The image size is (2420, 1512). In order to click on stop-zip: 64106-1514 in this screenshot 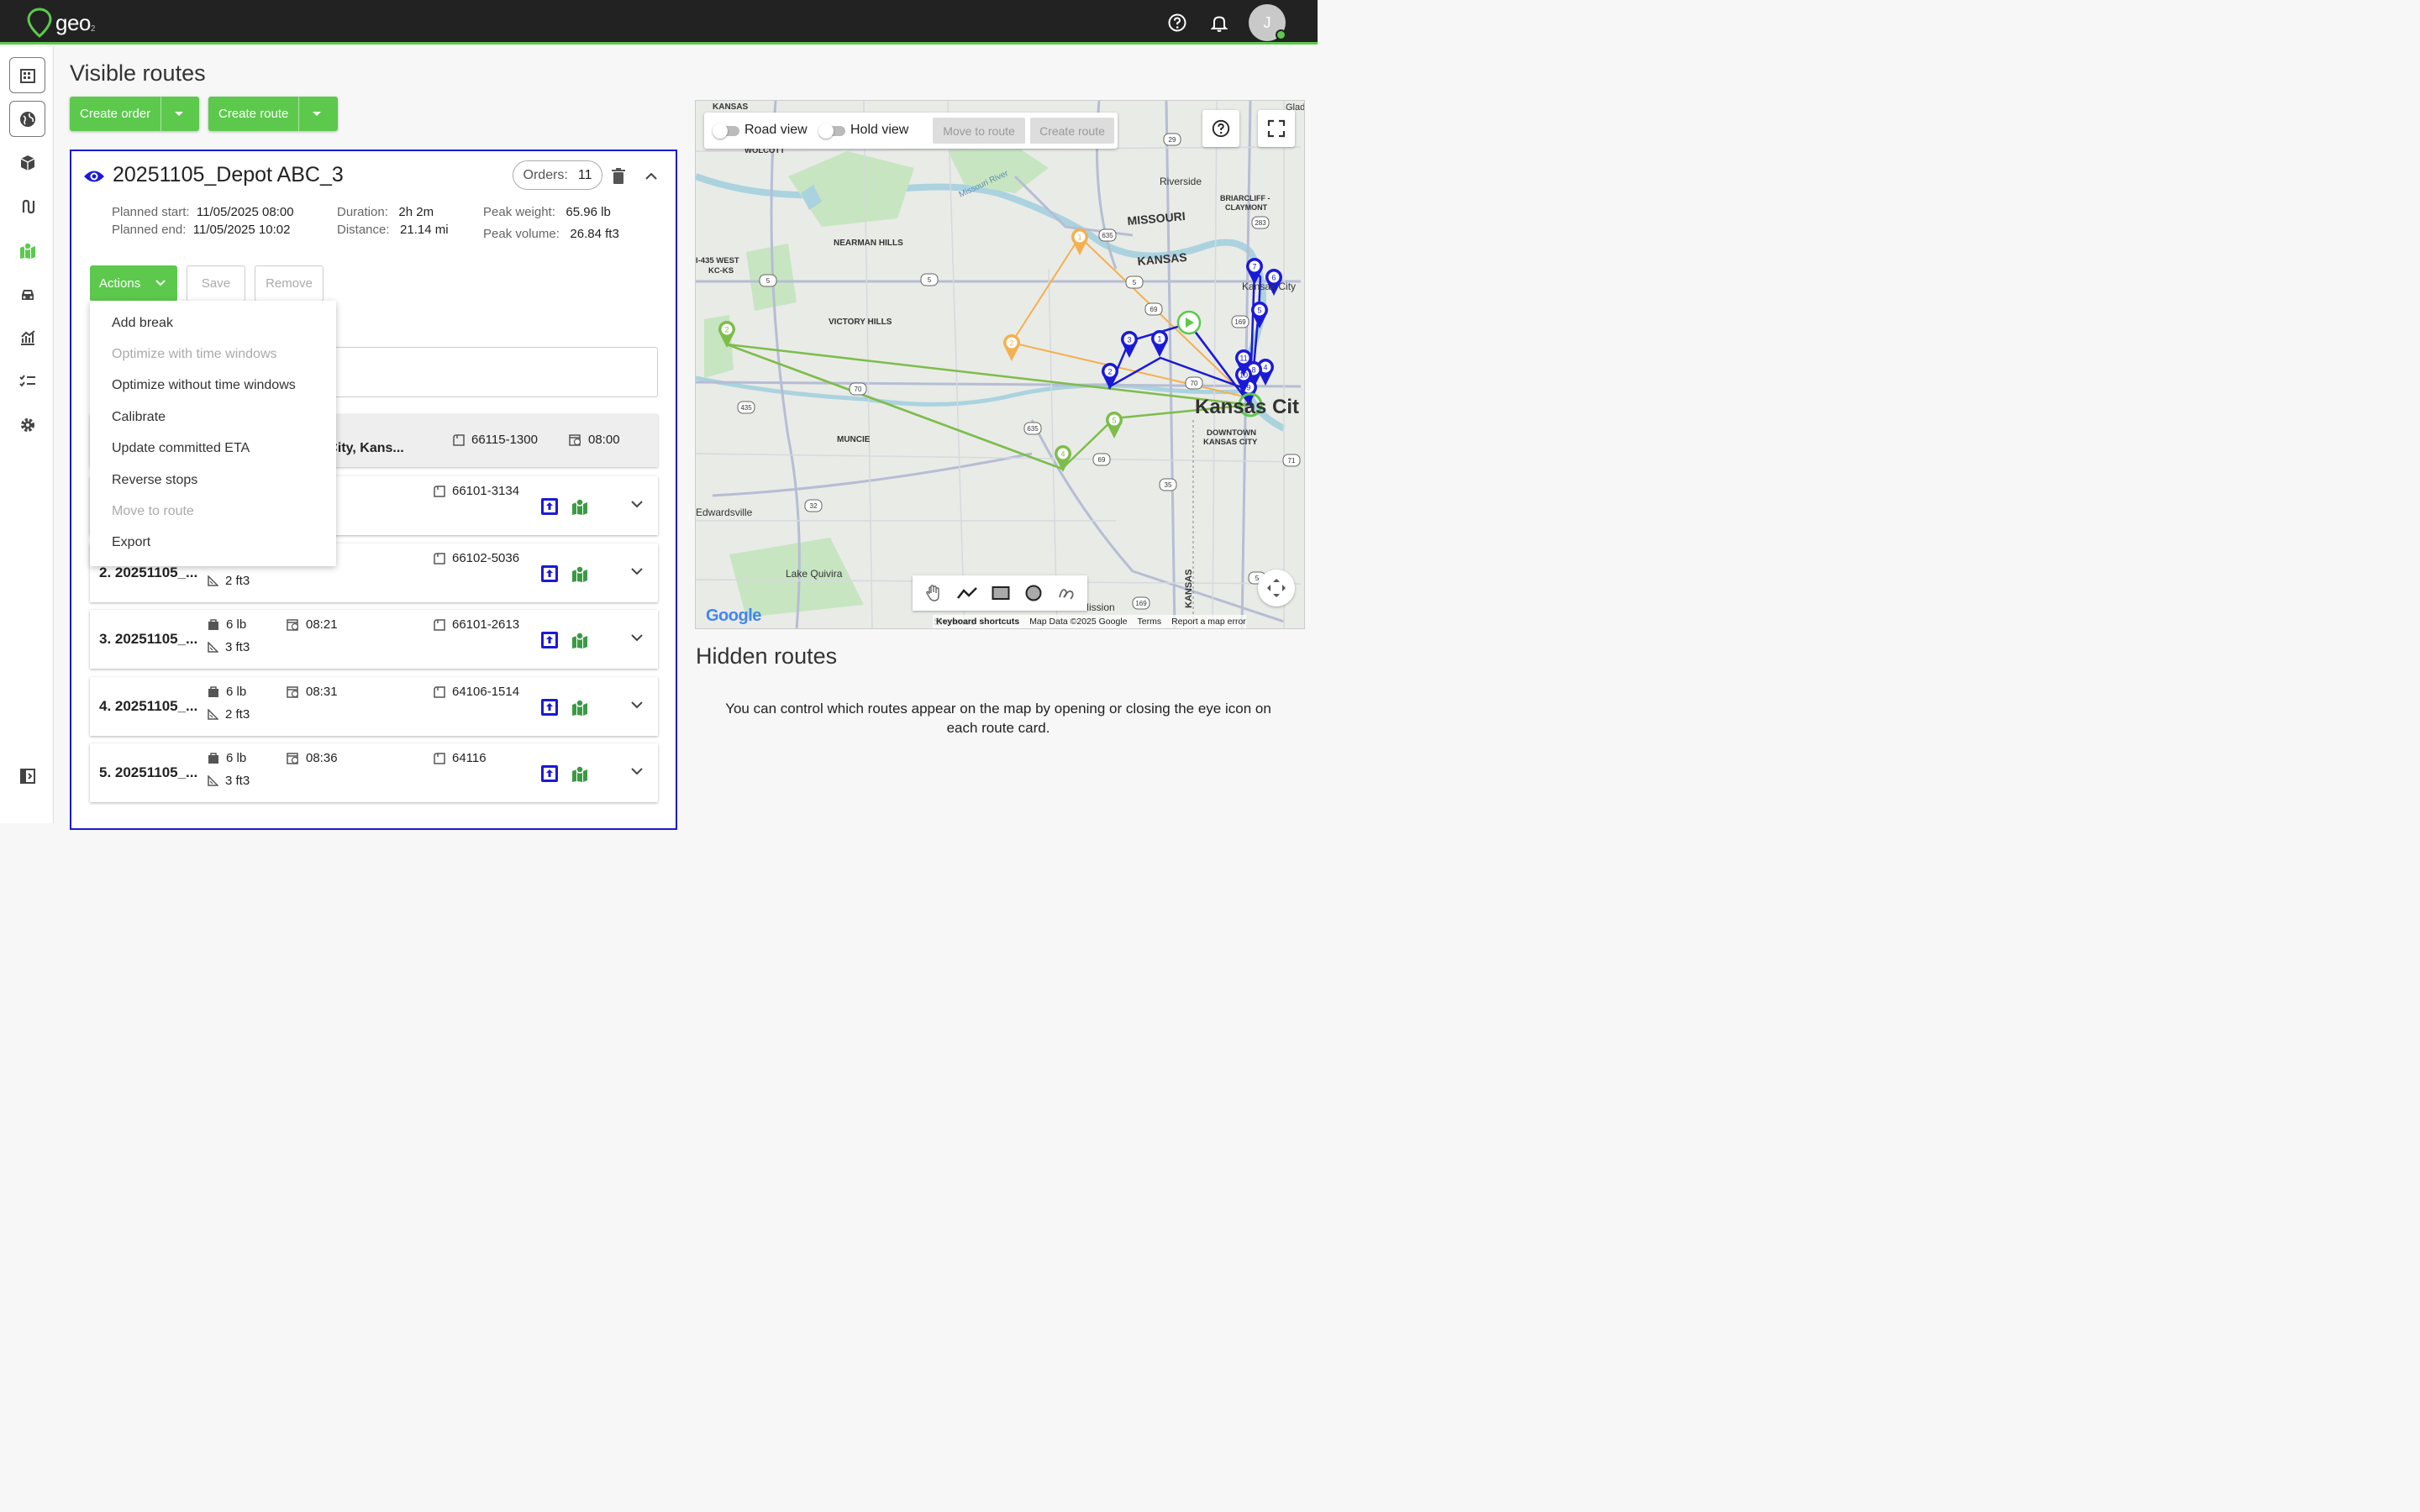, I will do `click(477, 692)`.